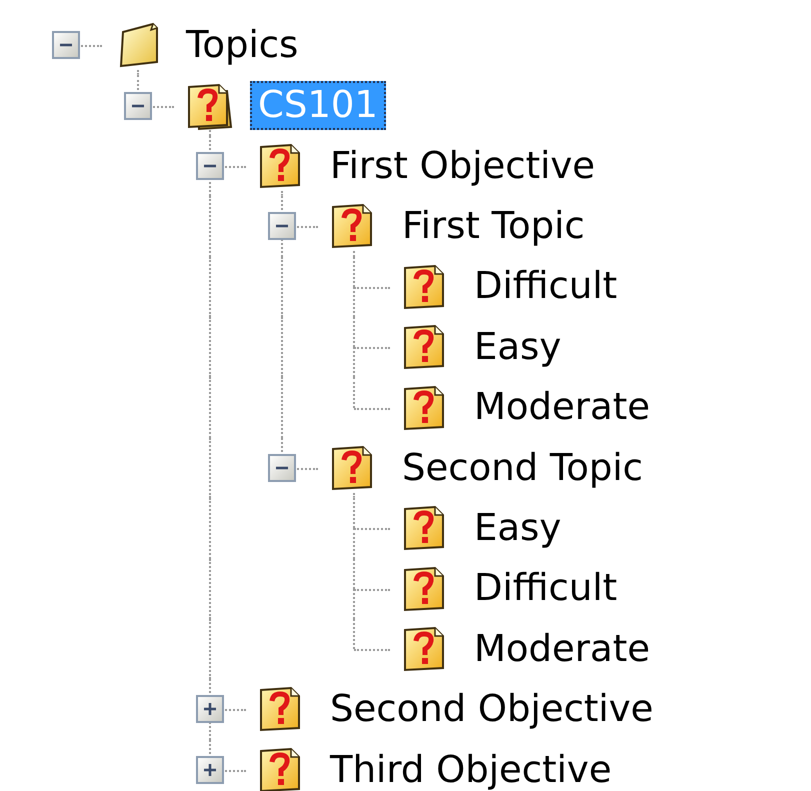  Describe the element at coordinates (522, 468) in the screenshot. I see `tree-item: Second Topic` at that location.